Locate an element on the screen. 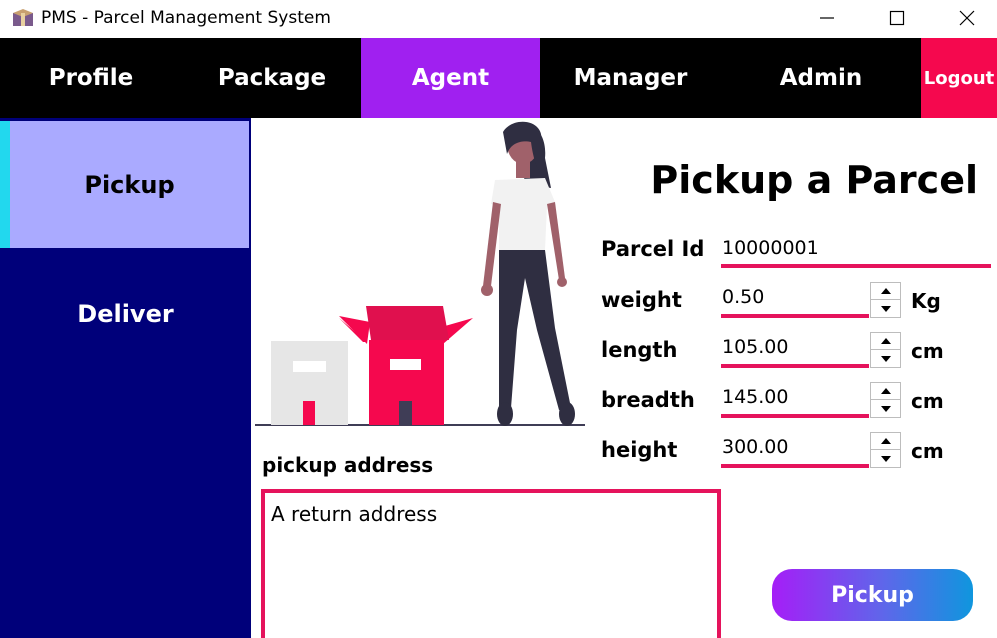 The height and width of the screenshot is (638, 997). length-decrement-button is located at coordinates (885, 358).